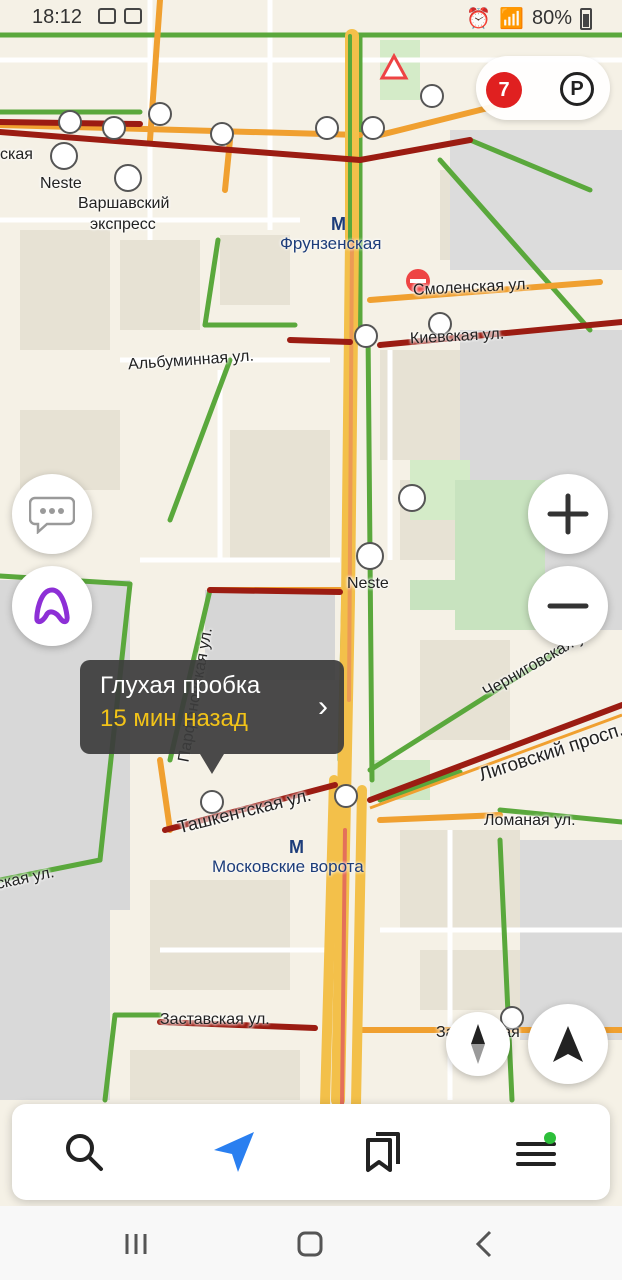 Image resolution: width=622 pixels, height=1280 pixels. What do you see at coordinates (107, 16) in the screenshot?
I see `message-icon` at bounding box center [107, 16].